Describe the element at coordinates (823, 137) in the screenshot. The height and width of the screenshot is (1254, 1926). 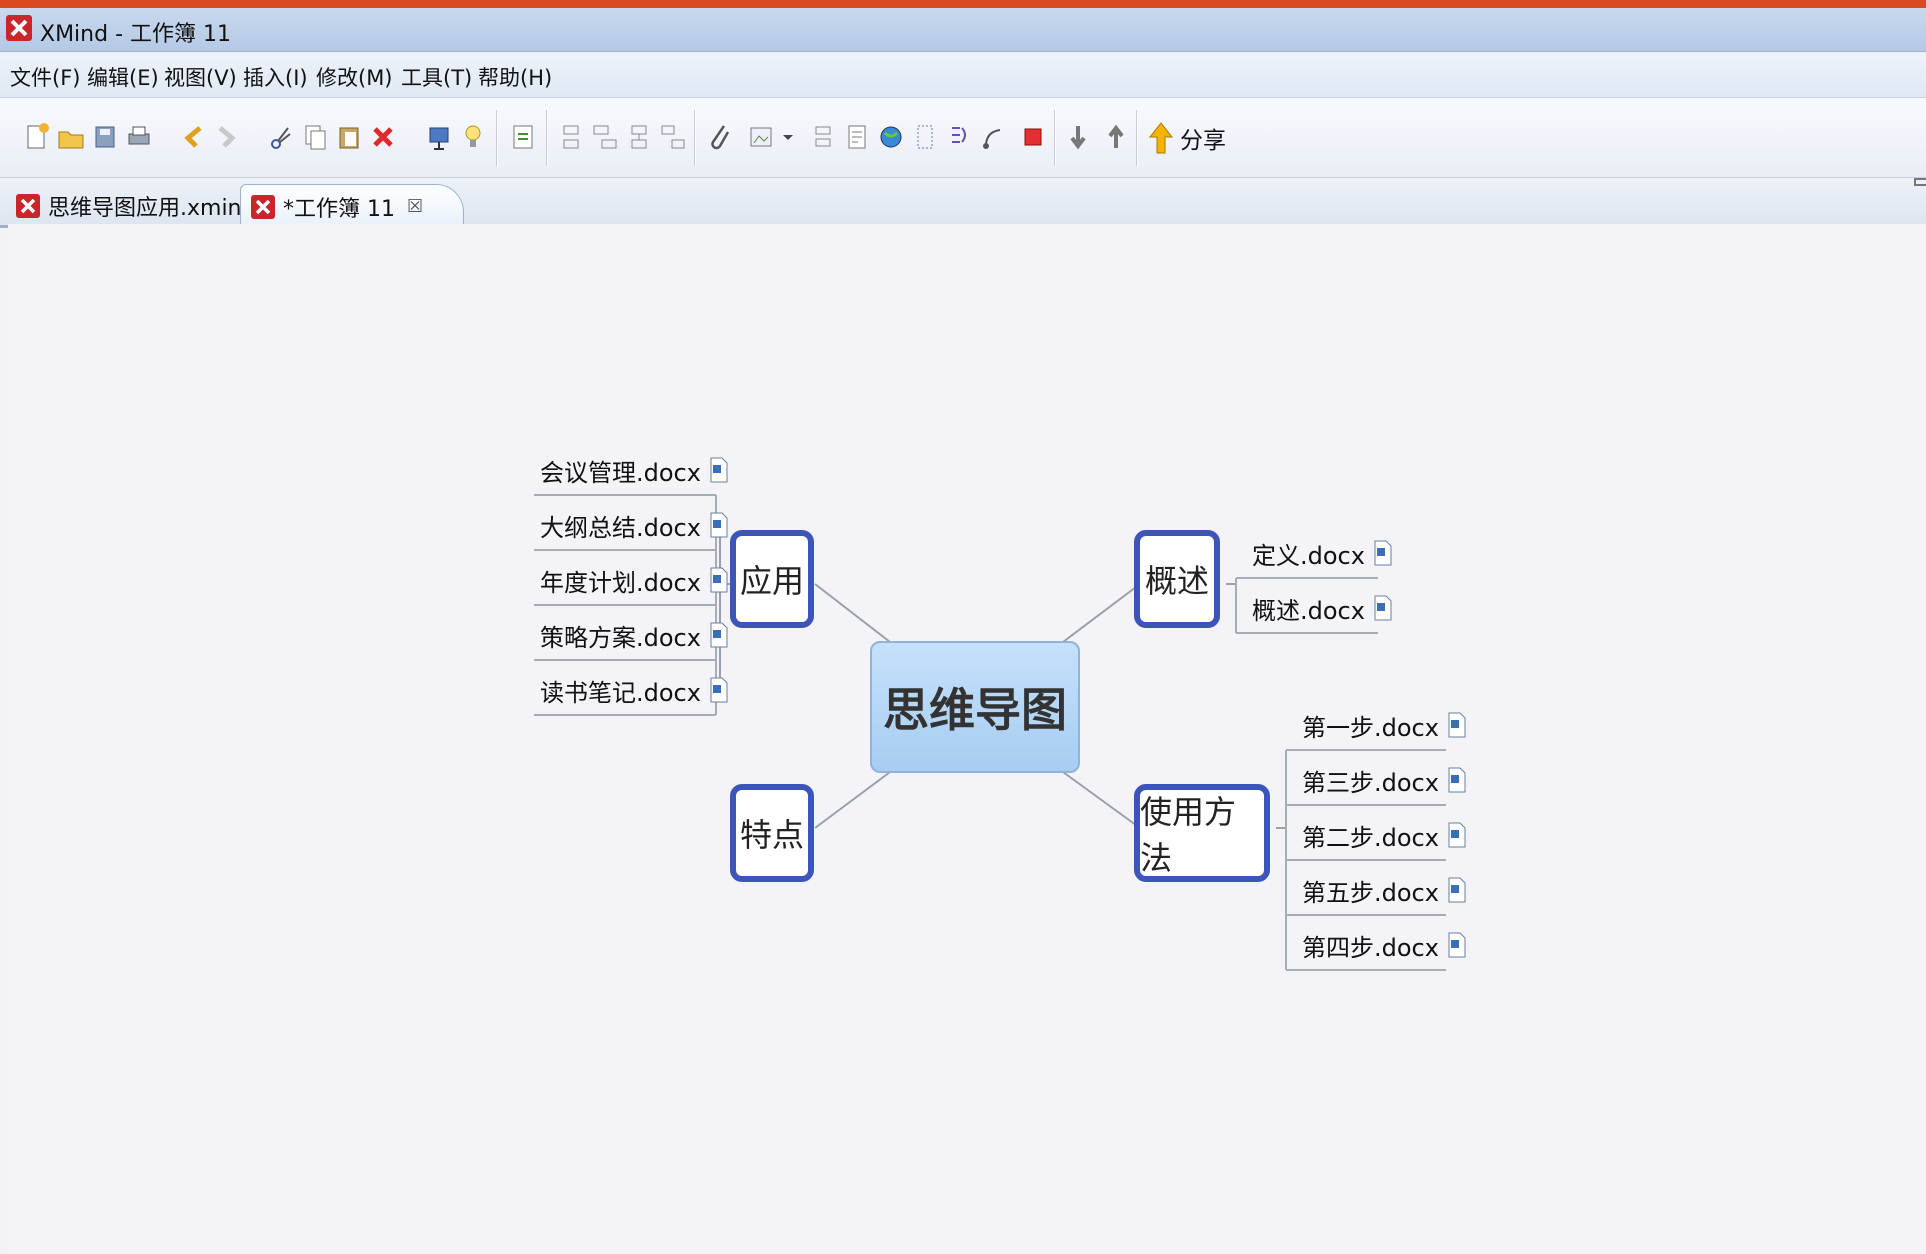
I see `boundary-icon` at that location.